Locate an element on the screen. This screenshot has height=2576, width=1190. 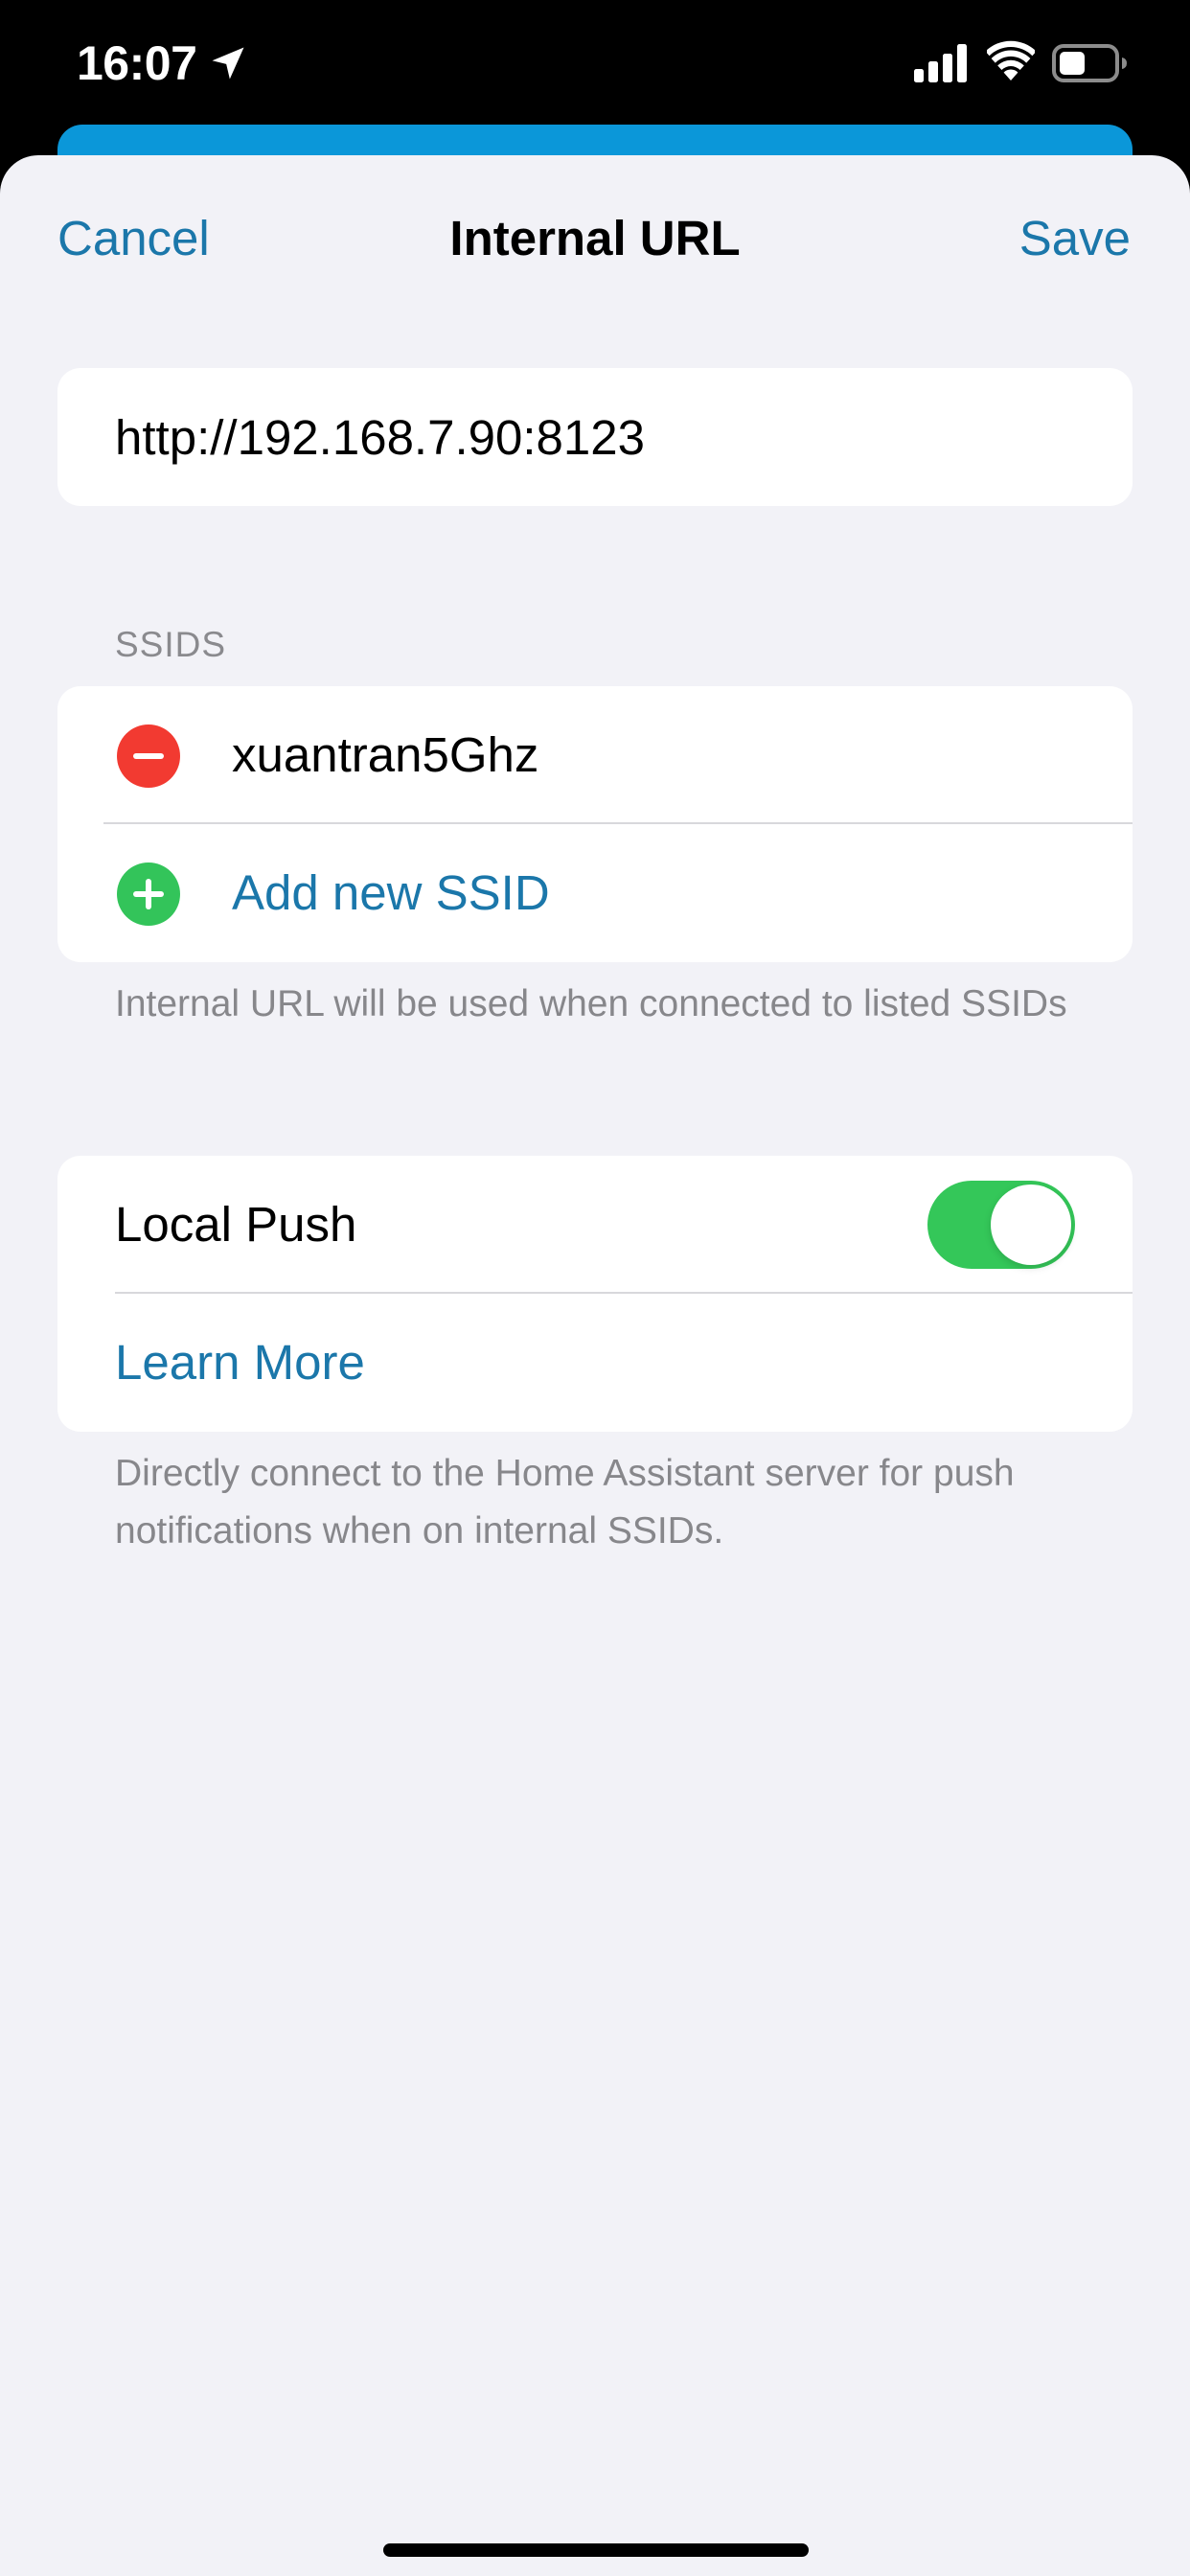
ssids-group: xuantran5Ghz Add new SSID is located at coordinates (595, 824).